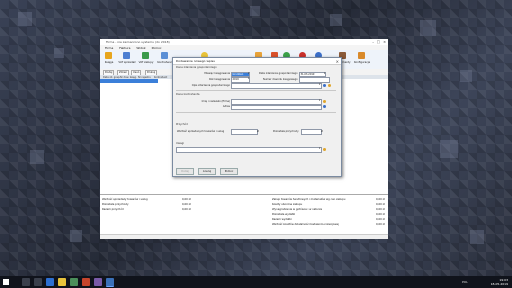 Image resolution: width=512 pixels, height=288 pixels. What do you see at coordinates (129, 81) in the screenshot?
I see `table-row` at bounding box center [129, 81].